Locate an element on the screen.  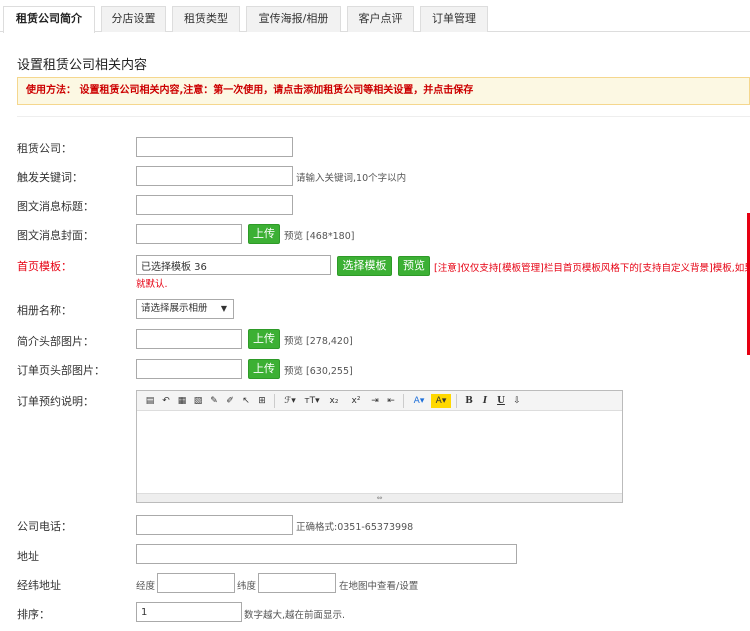
msg-title-input is located at coordinates (214, 205).